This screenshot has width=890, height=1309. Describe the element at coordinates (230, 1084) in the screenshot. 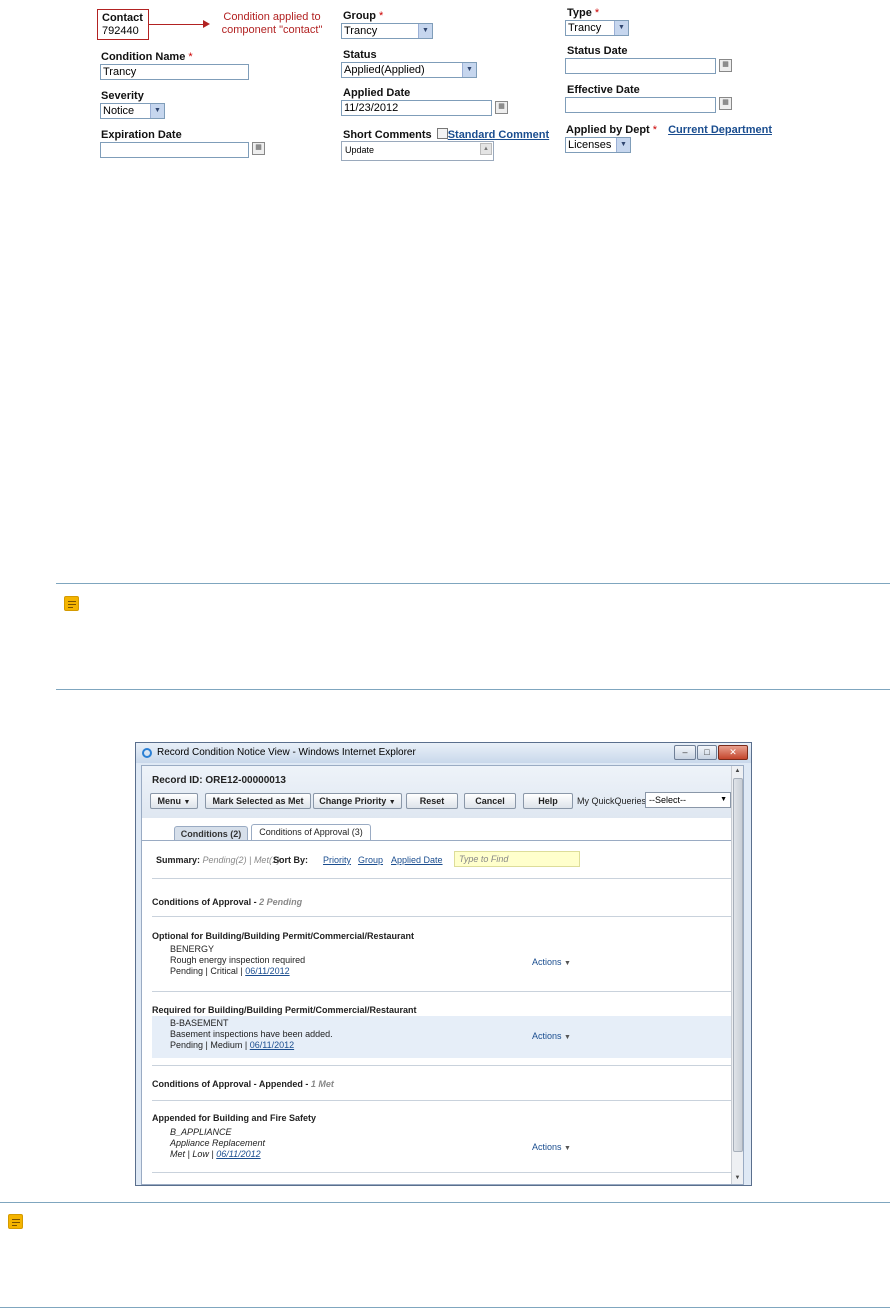

I see `section-title-text: Conditions of Approval - Appended -` at that location.